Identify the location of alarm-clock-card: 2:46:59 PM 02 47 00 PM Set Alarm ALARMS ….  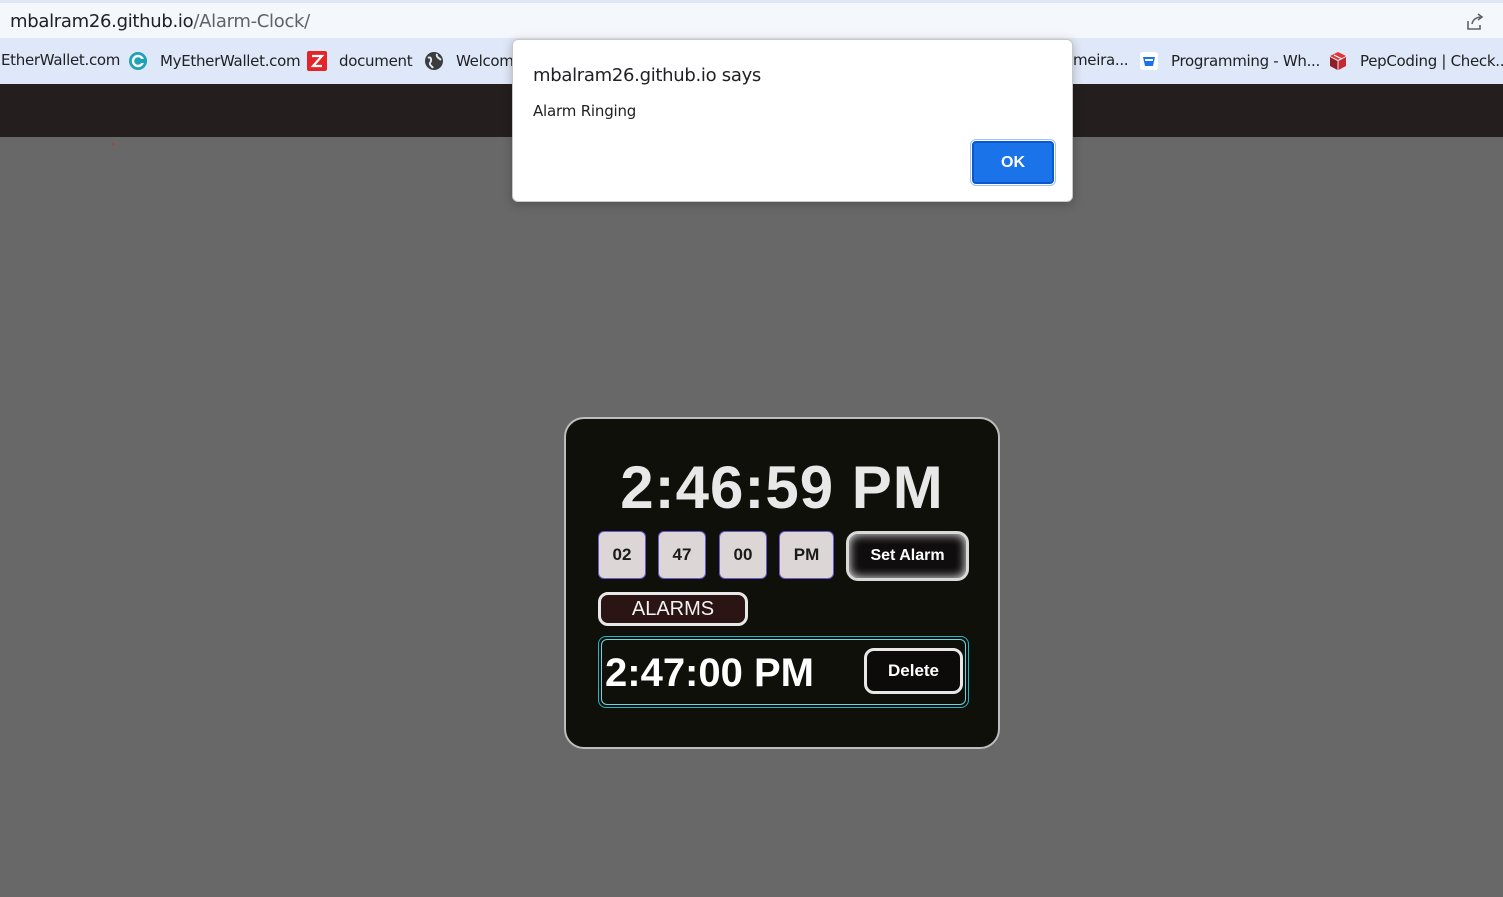
(782, 583).